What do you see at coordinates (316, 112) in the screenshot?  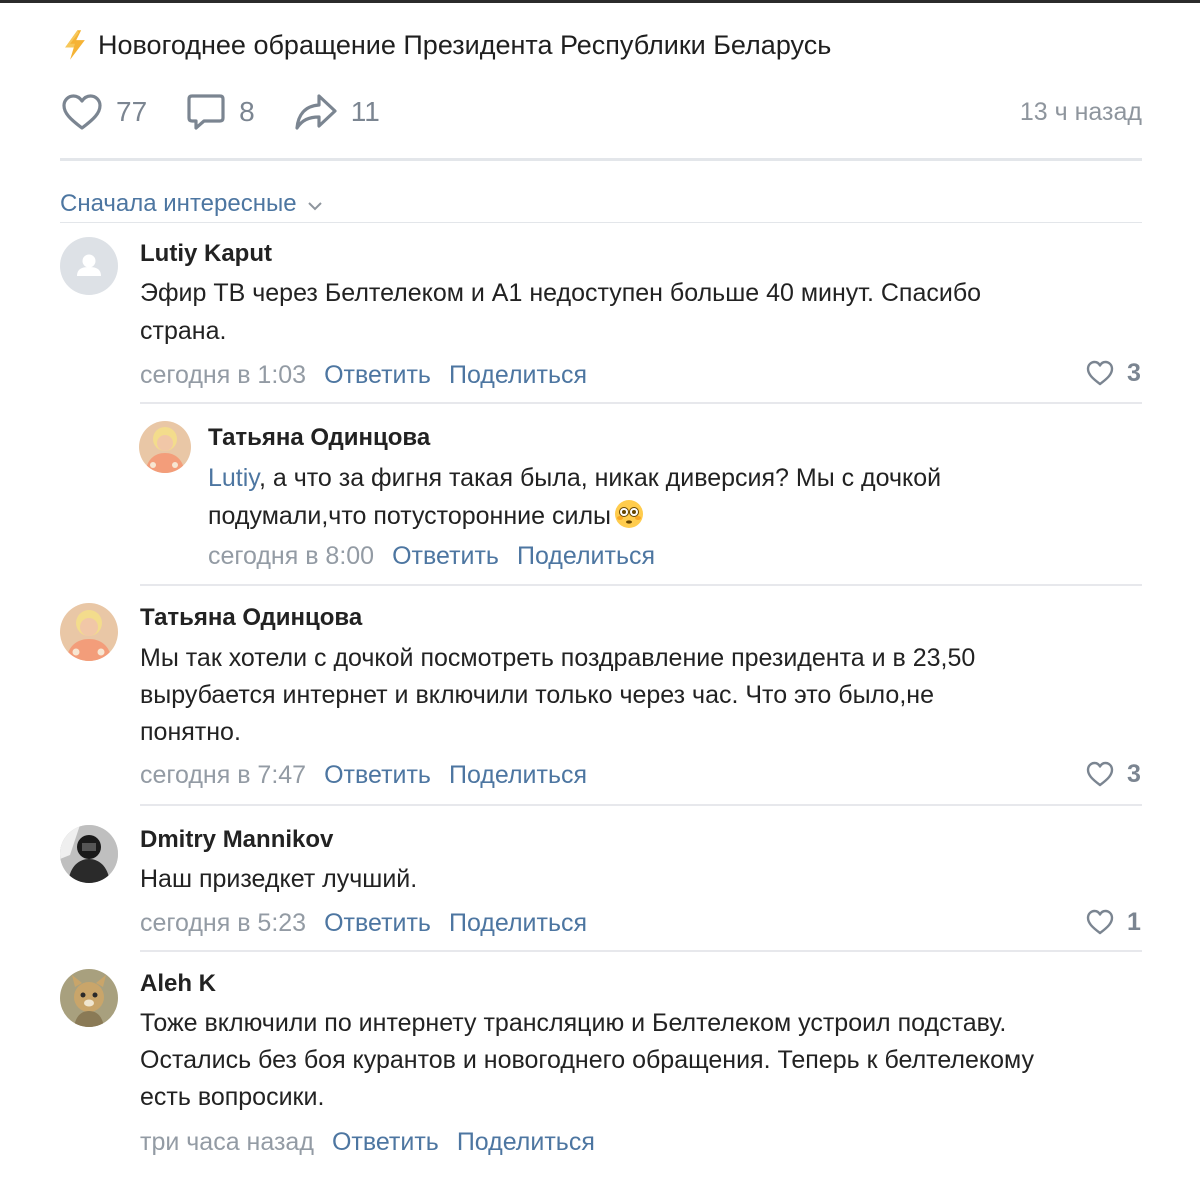 I see `share-arrow-icon` at bounding box center [316, 112].